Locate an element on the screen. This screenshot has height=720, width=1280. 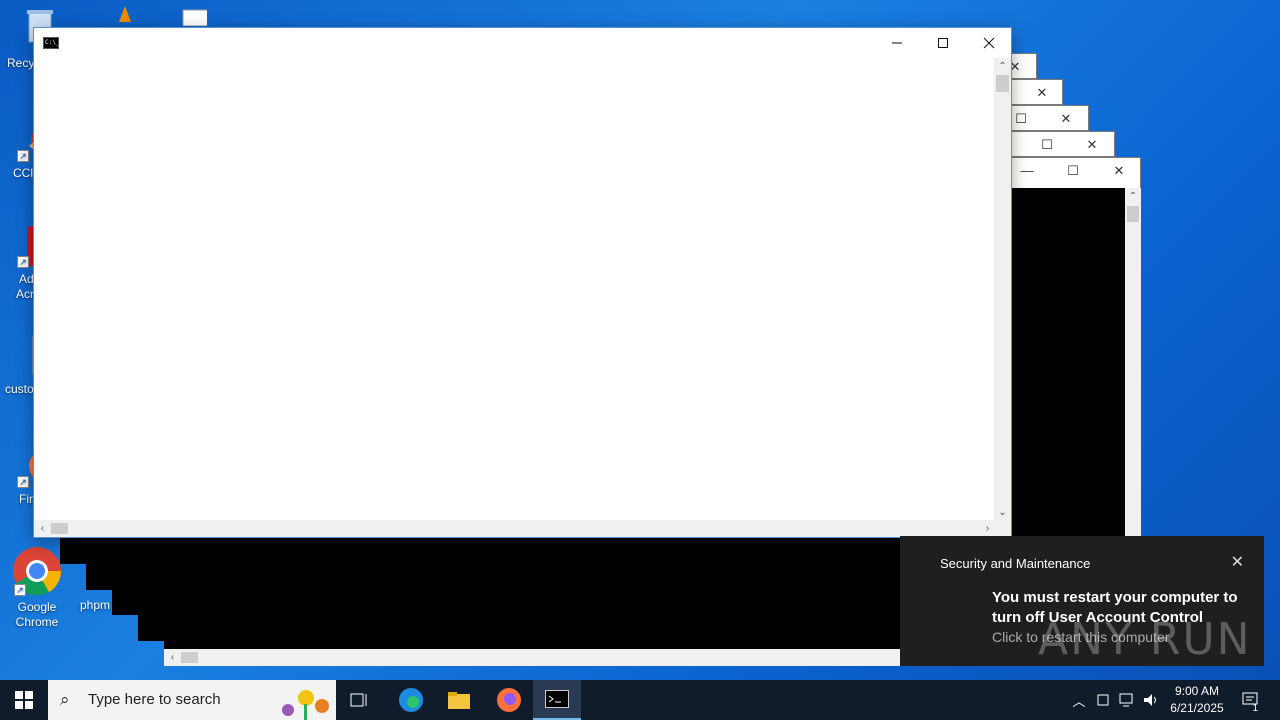
desktop-icon-vlc is located at coordinates (111, 16).